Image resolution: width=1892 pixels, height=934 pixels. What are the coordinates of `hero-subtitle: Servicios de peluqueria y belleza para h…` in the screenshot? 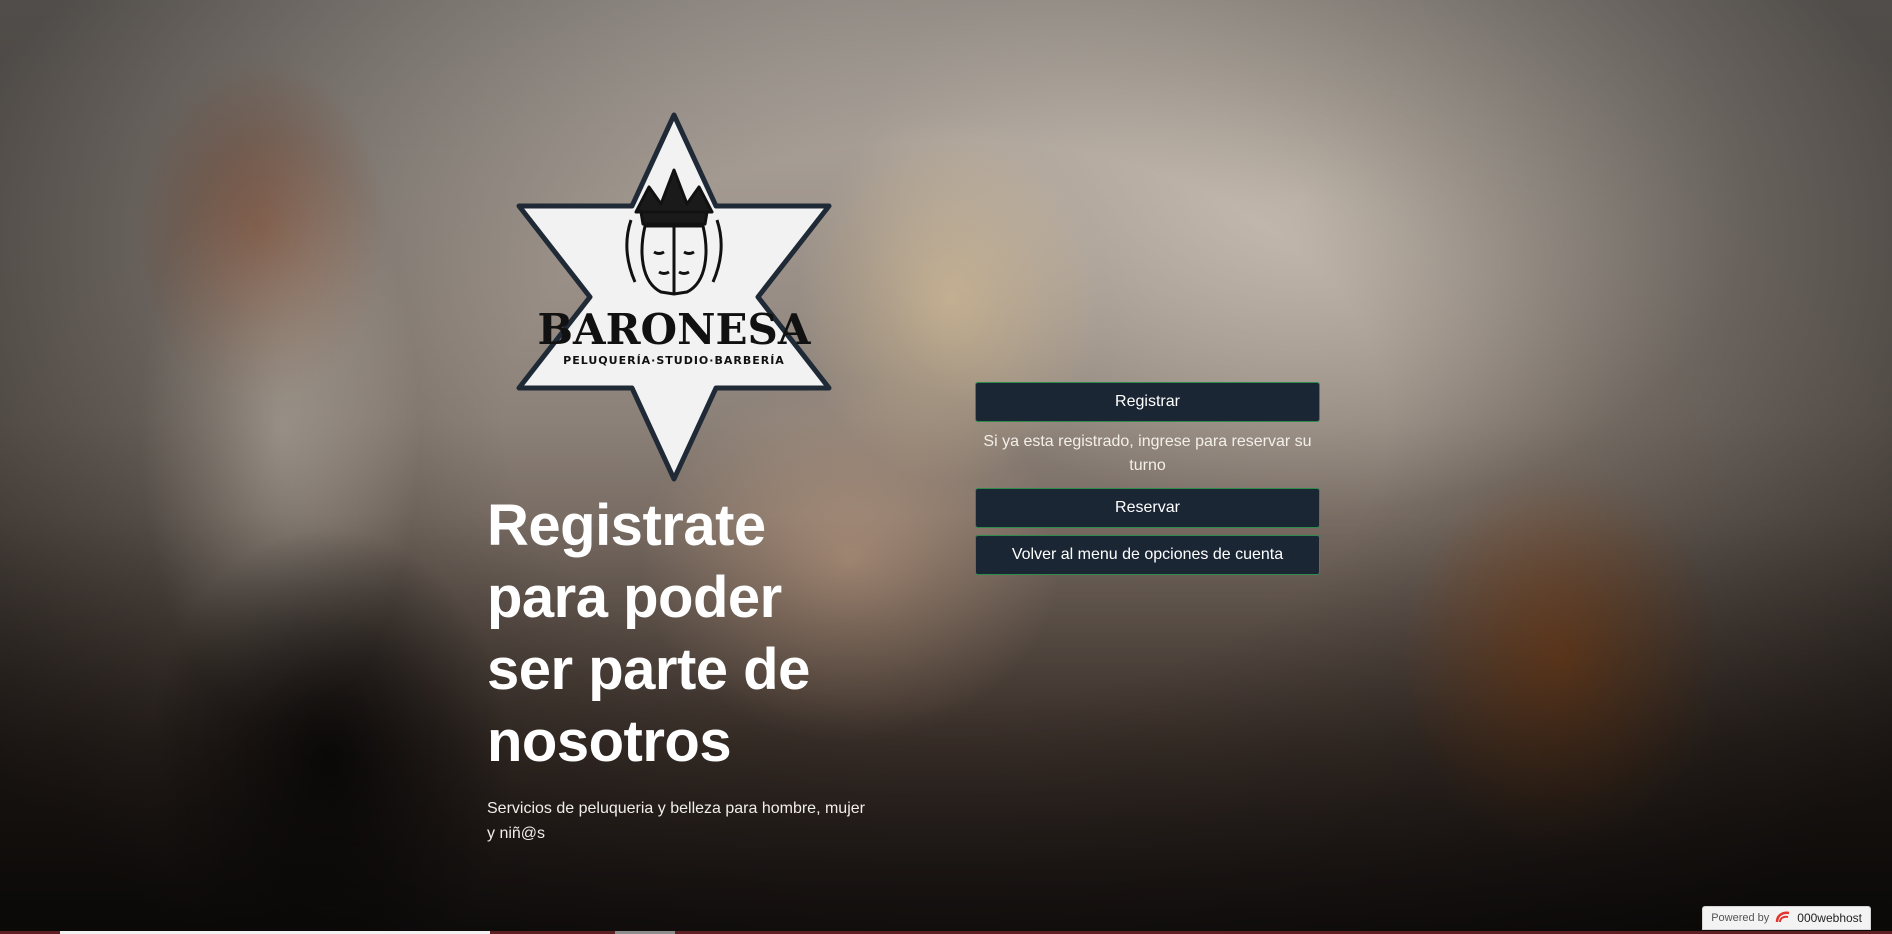 It's located at (676, 821).